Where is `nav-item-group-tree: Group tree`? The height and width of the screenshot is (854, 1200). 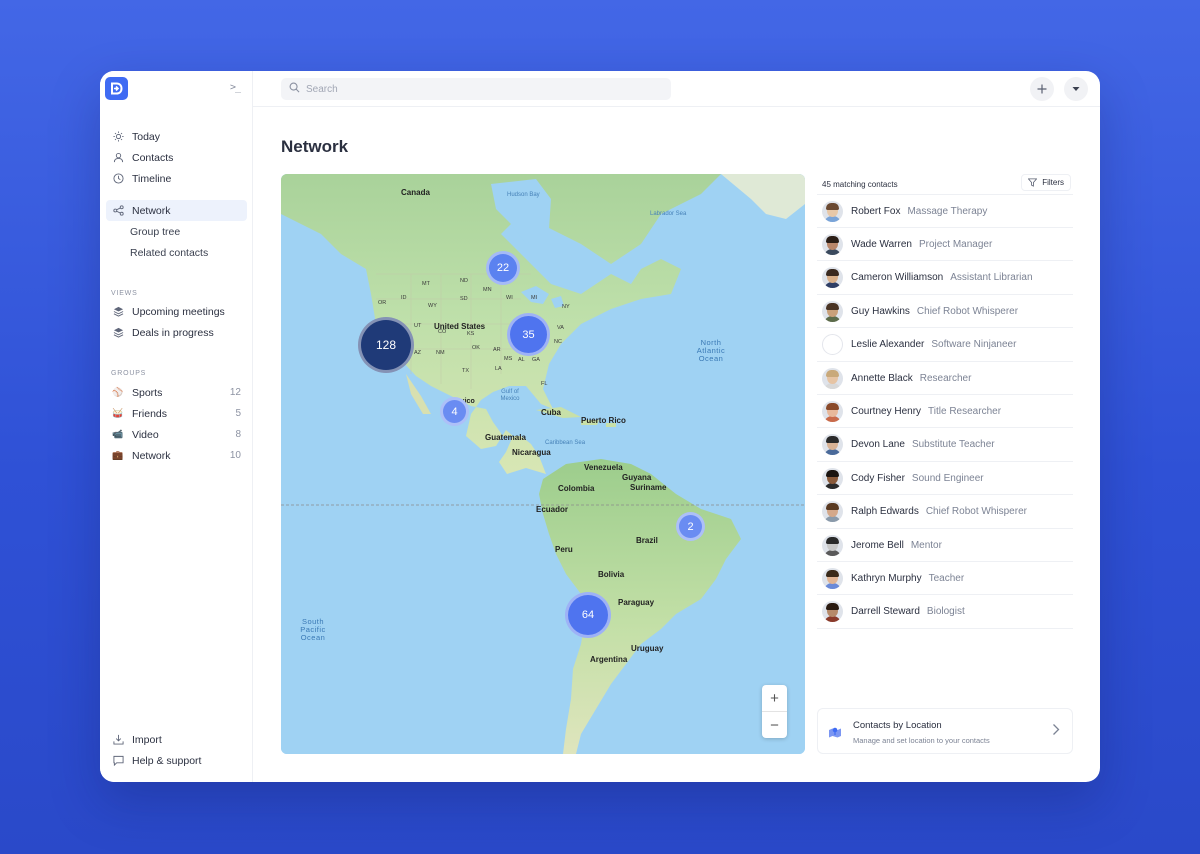
nav-item-group-tree: Group tree is located at coordinates (176, 231).